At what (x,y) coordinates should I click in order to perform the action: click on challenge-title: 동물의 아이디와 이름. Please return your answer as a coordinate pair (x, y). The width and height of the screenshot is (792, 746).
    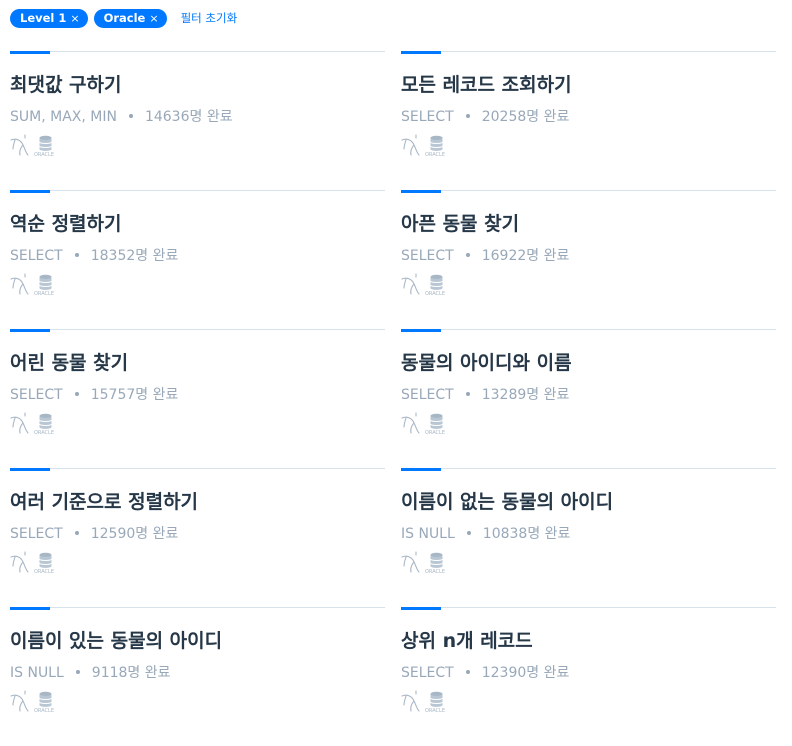
    Looking at the image, I should click on (486, 361).